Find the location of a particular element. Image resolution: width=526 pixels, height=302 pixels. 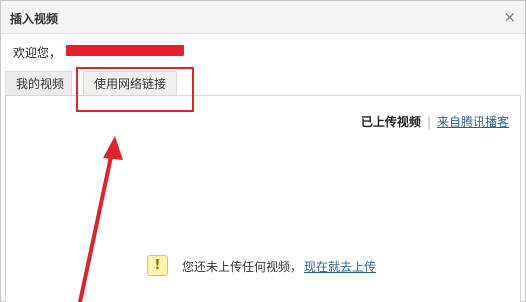

dialog-titlebar: 插入视频 × is located at coordinates (263, 17).